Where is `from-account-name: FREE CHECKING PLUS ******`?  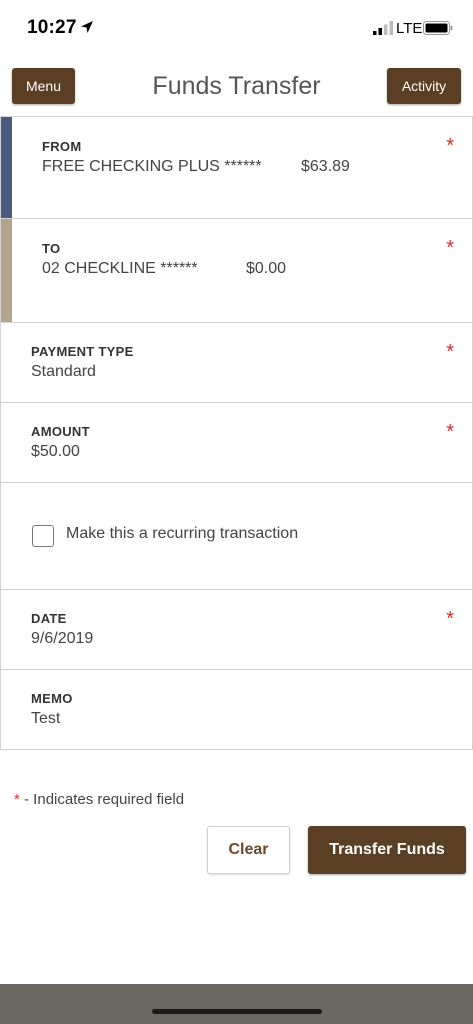 from-account-name: FREE CHECKING PLUS ****** is located at coordinates (152, 166).